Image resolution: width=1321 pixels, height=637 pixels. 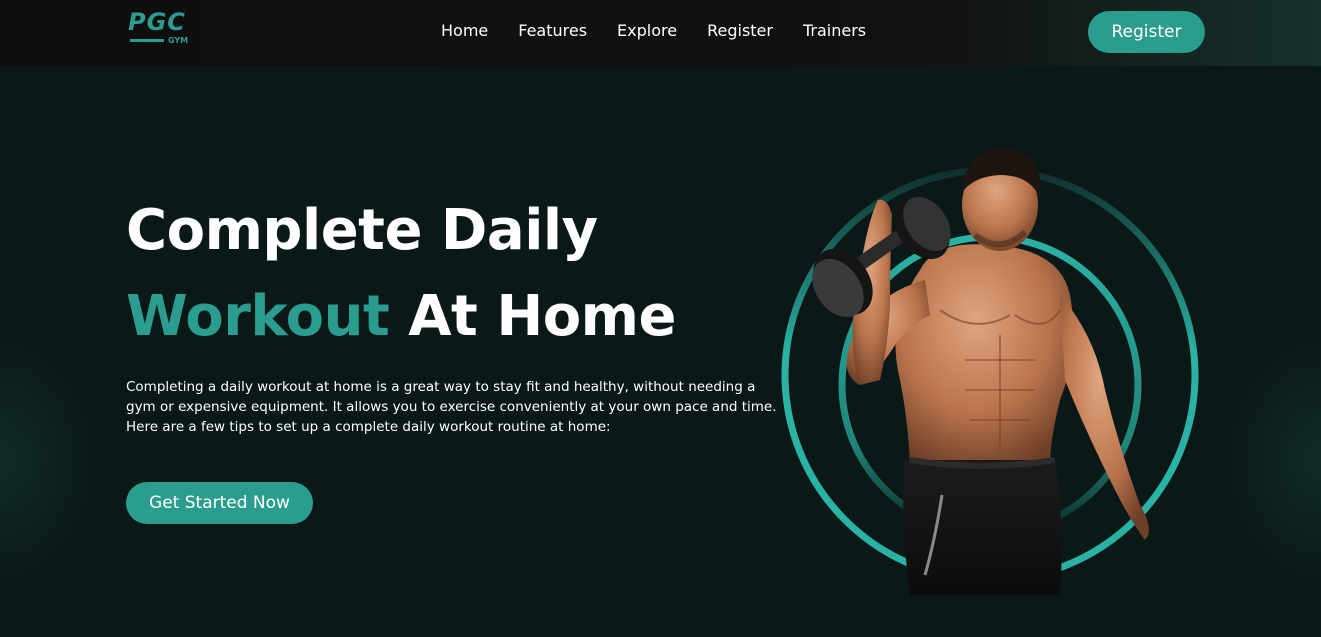 I want to click on hero-title-accent: Workout, so click(x=258, y=316).